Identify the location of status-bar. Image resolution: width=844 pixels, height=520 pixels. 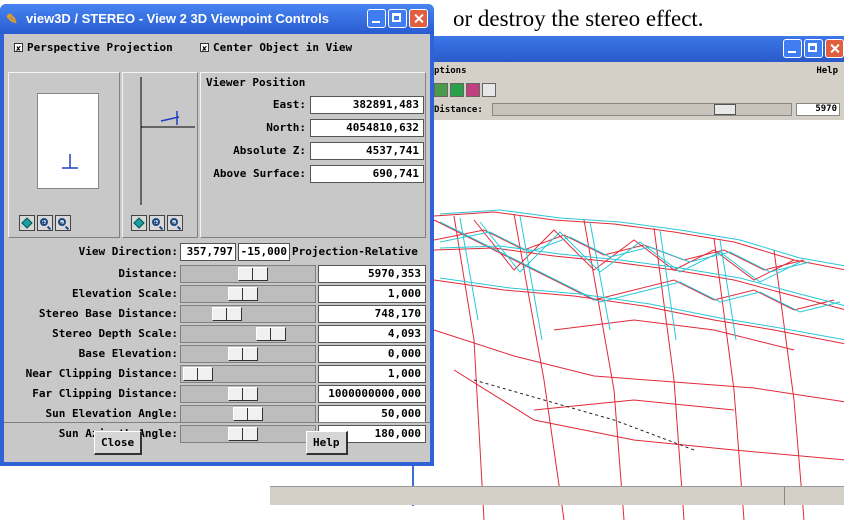
(557, 495).